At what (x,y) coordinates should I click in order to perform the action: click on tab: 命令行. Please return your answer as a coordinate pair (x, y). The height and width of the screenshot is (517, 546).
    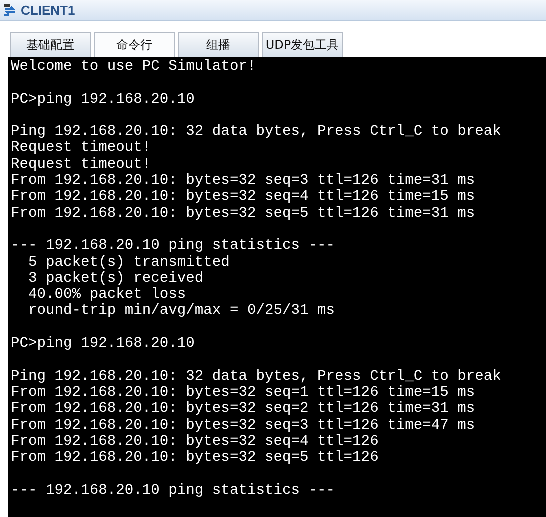
    Looking at the image, I should click on (134, 44).